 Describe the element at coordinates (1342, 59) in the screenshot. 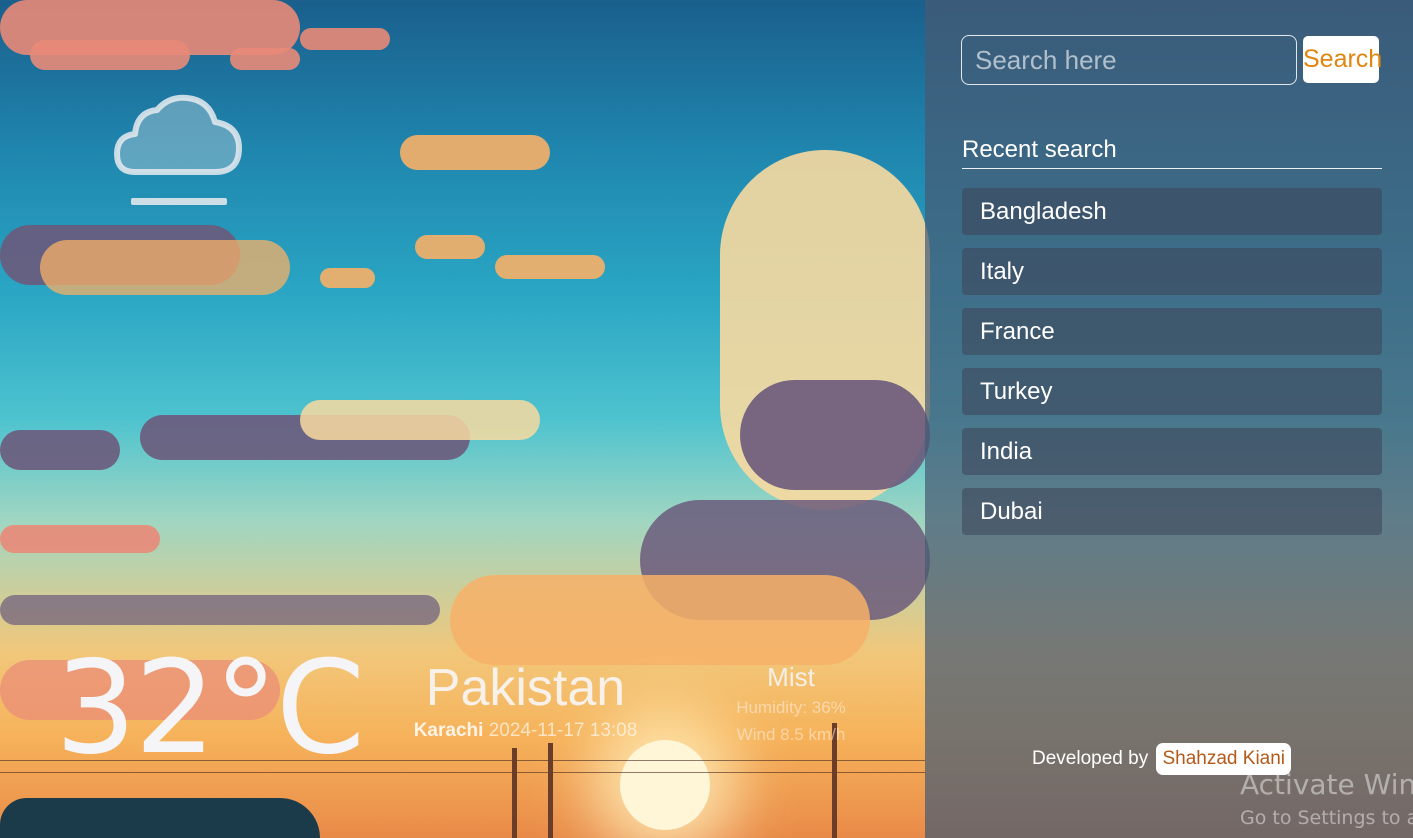

I see `search-button: Search` at that location.